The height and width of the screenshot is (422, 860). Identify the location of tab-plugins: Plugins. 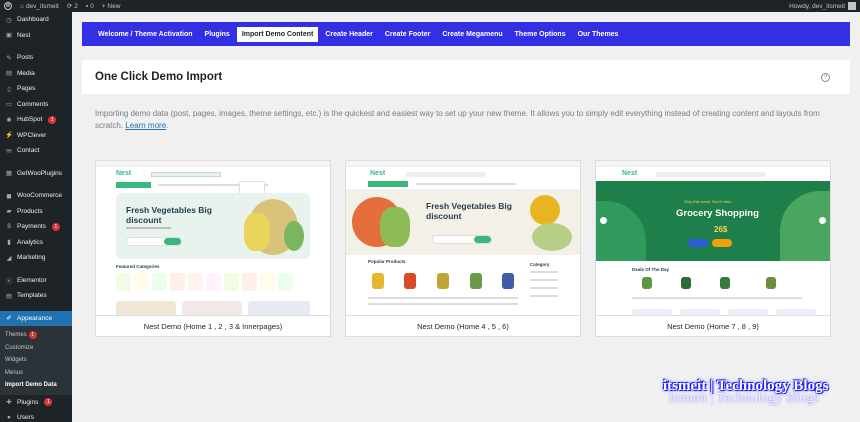
(217, 34).